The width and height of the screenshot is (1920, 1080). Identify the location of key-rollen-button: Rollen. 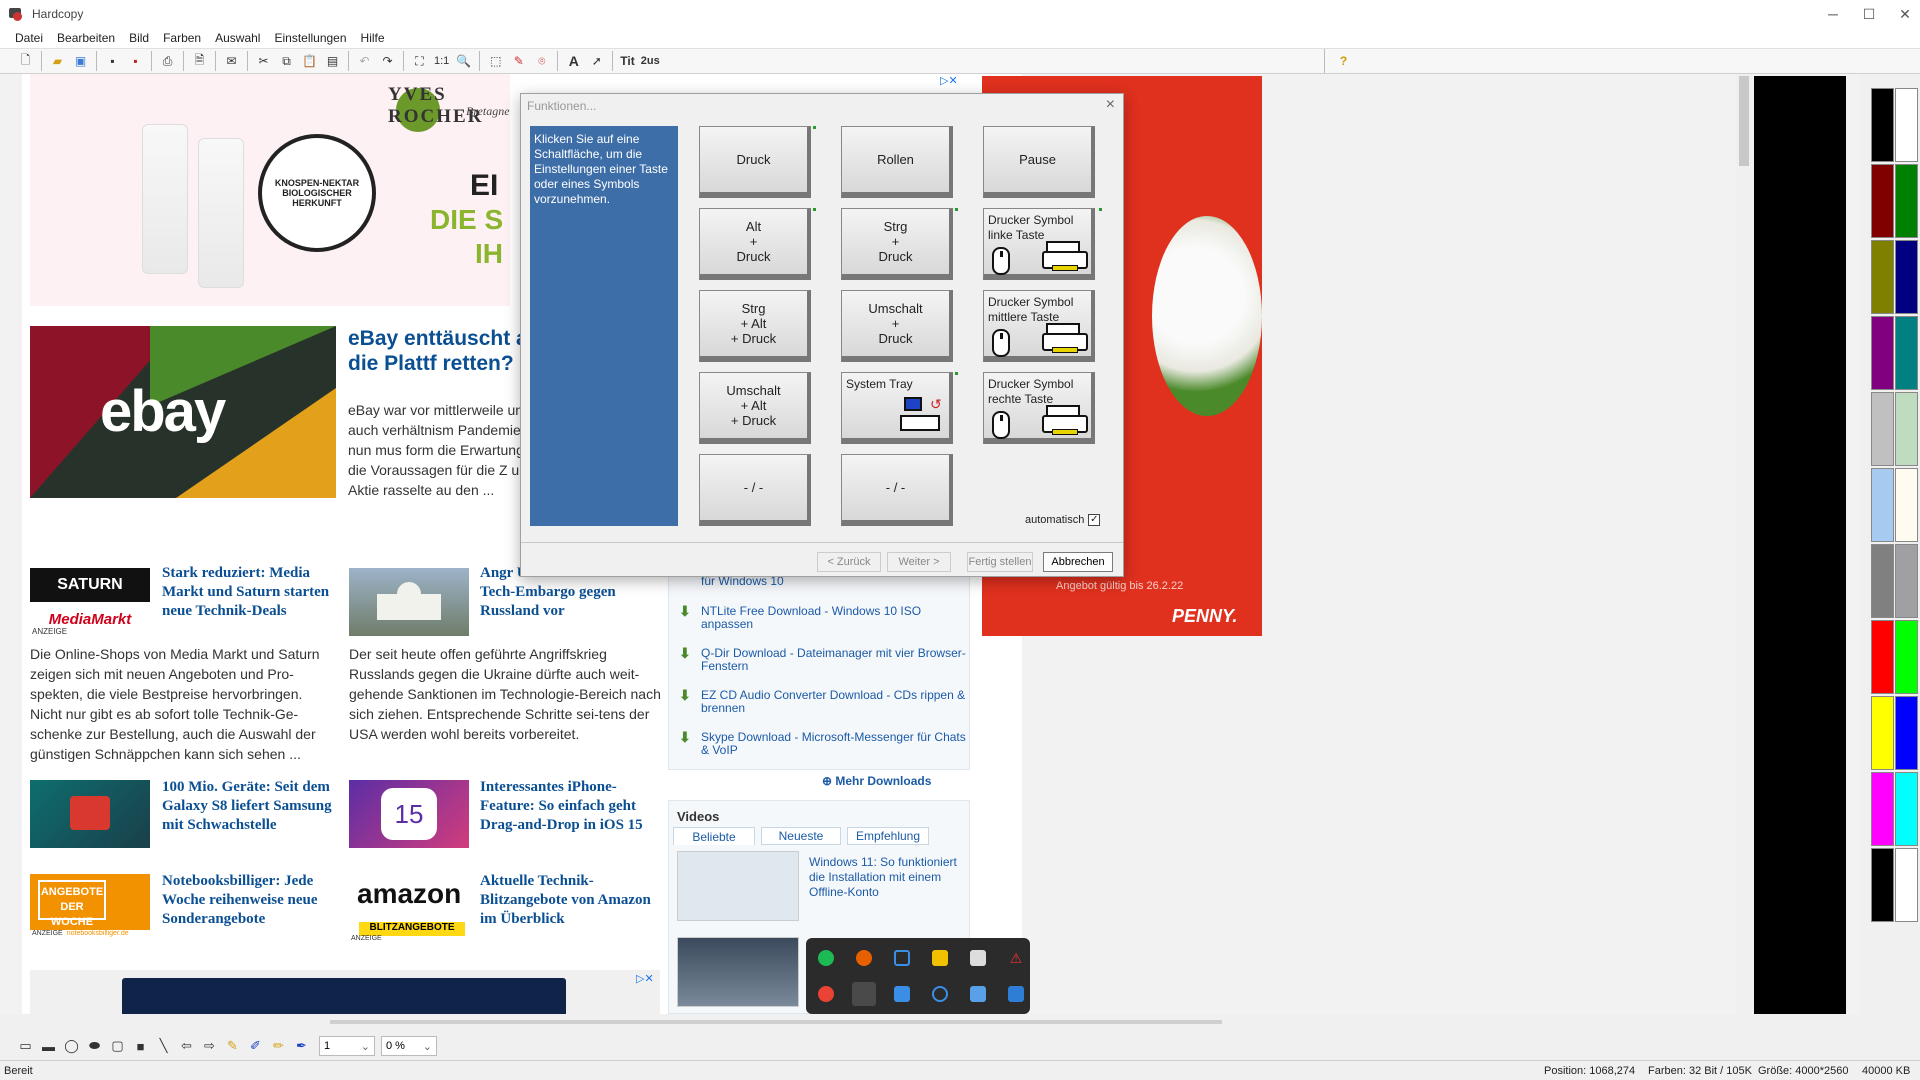
(897, 162).